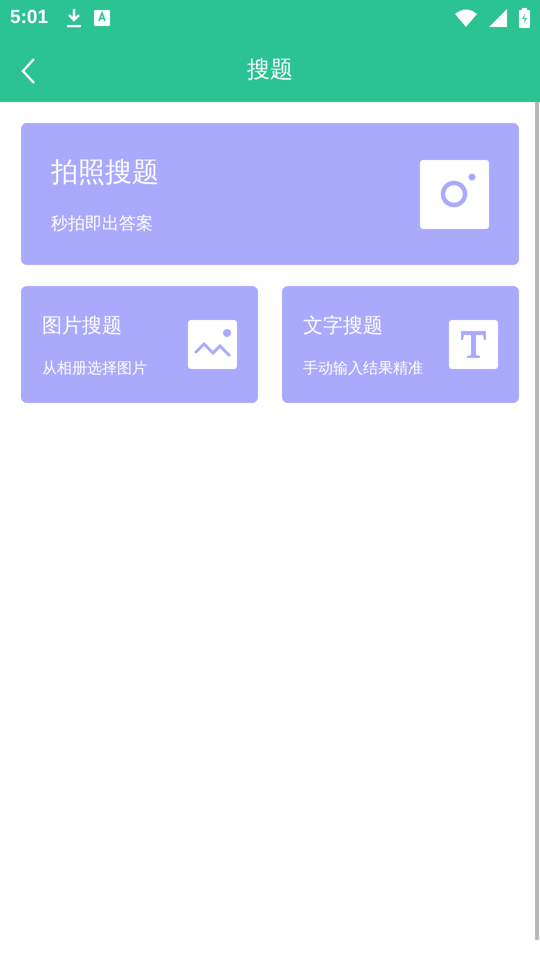 The image size is (540, 960). I want to click on card-title: 拍照搜题, so click(105, 173).